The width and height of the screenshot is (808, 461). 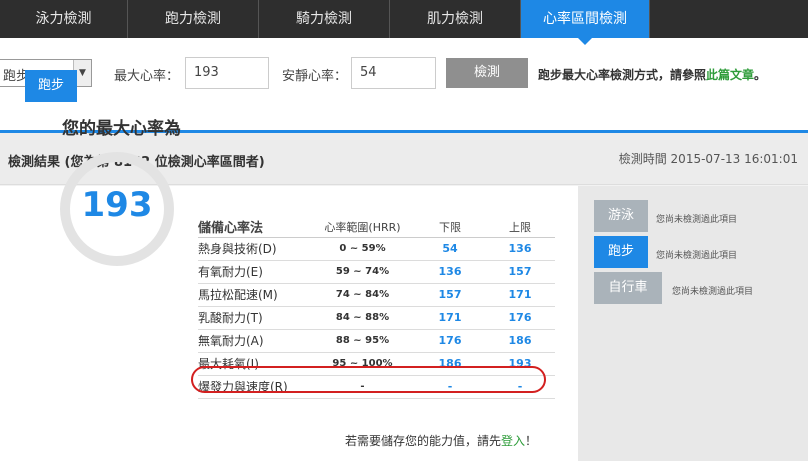 I want to click on zone-high: 176, so click(x=520, y=318).